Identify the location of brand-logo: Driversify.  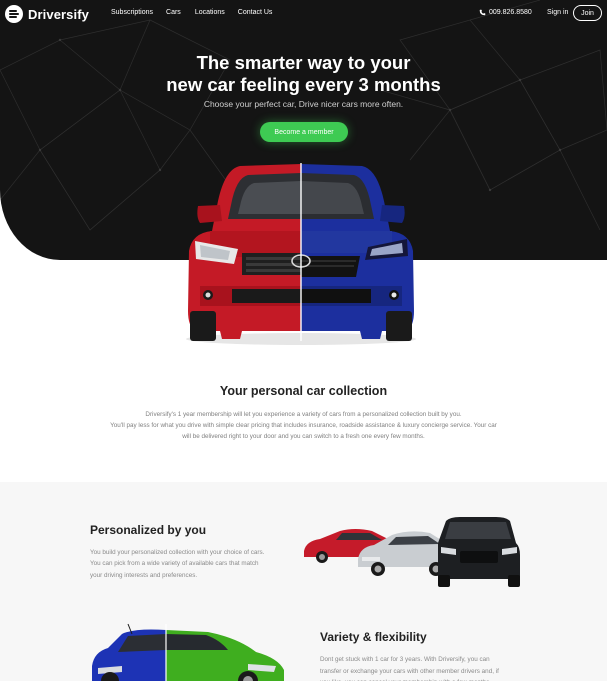
(47, 14).